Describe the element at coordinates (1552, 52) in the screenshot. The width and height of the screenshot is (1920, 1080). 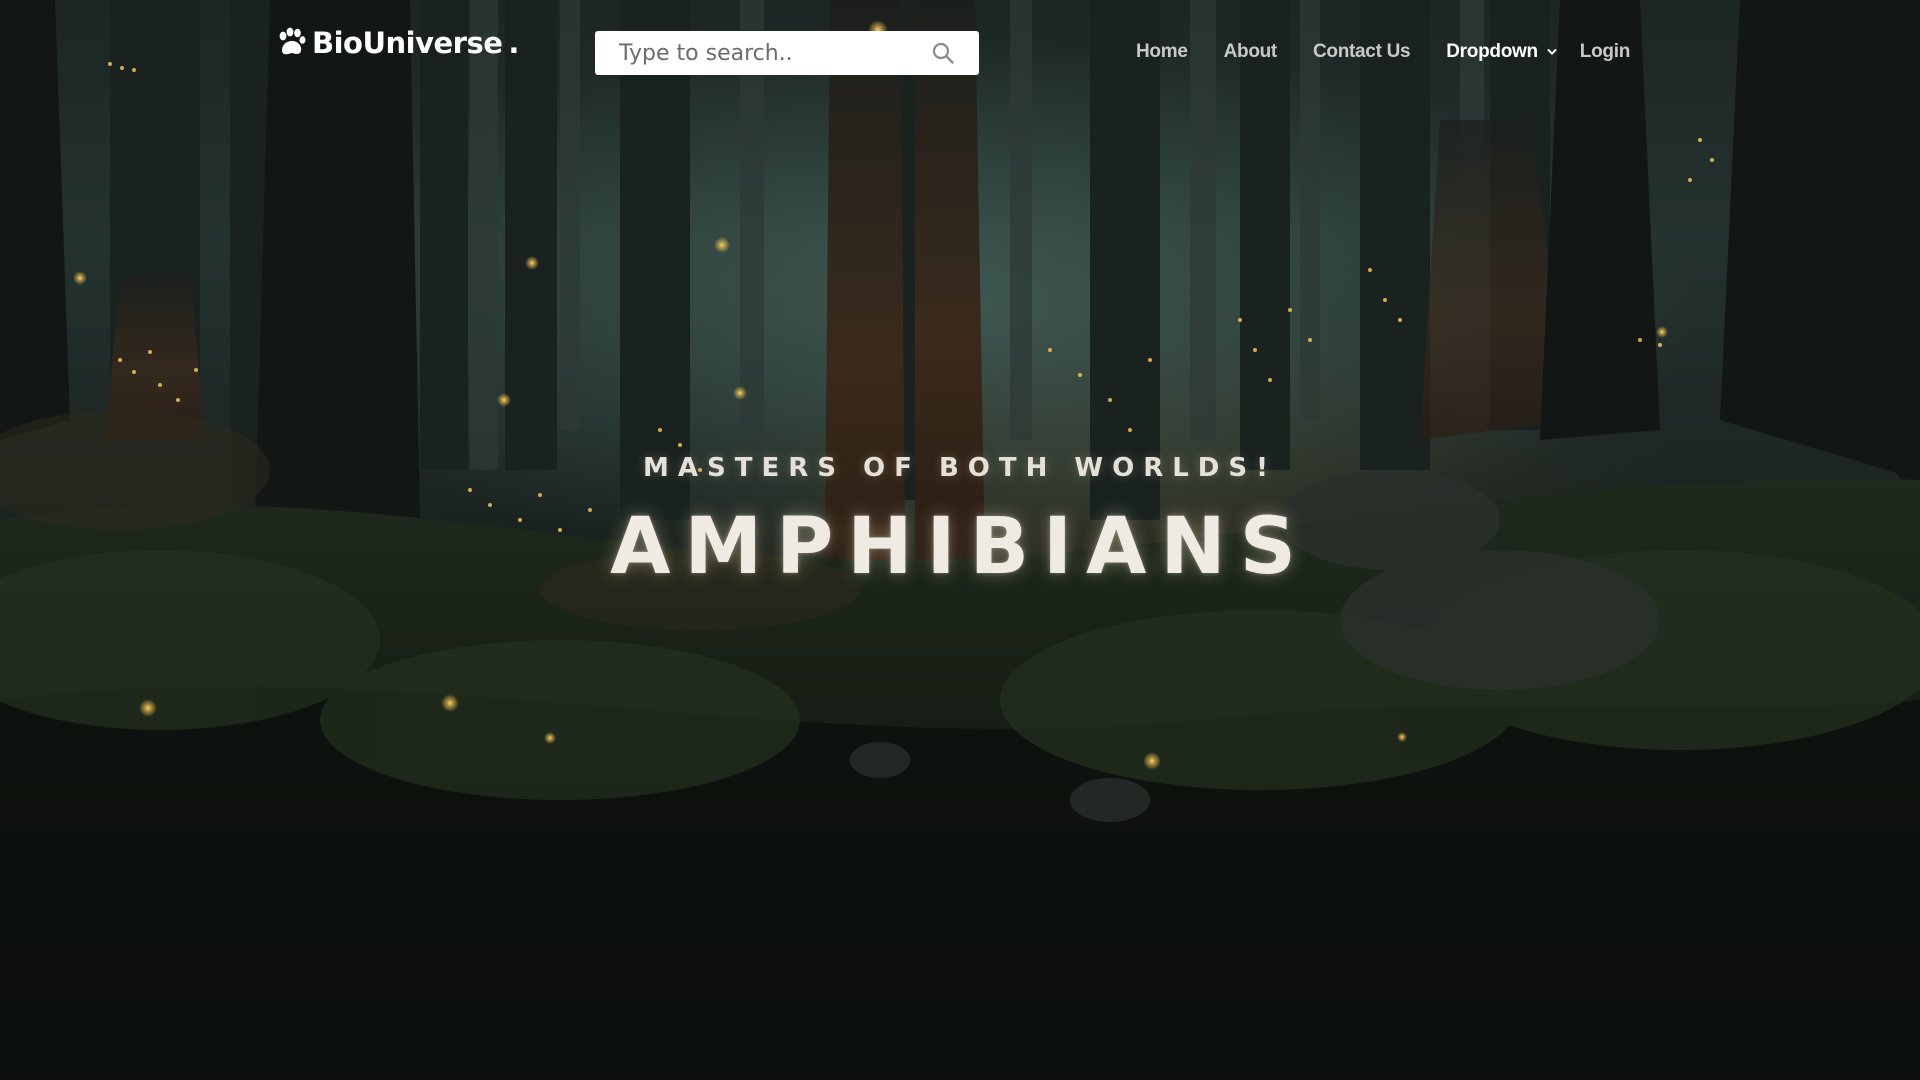
I see `chevron-down-icon` at that location.